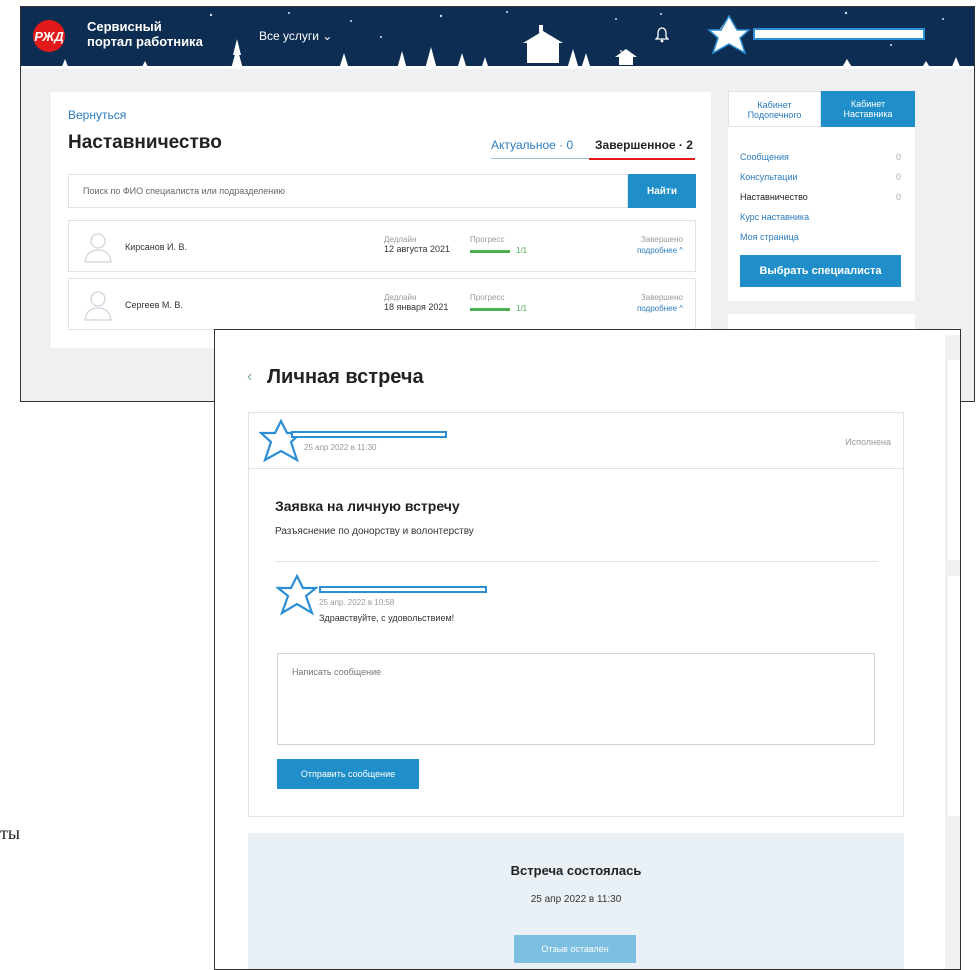 This screenshot has width=978, height=970. I want to click on message-author-redacted, so click(403, 589).